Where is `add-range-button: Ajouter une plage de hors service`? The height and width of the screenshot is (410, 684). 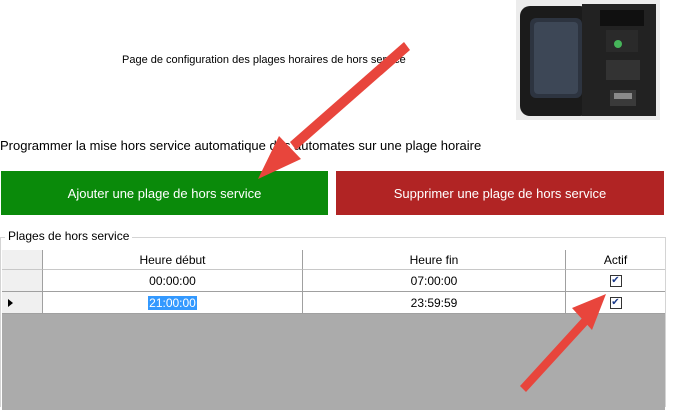
add-range-button: Ajouter une plage de hors service is located at coordinates (164, 193).